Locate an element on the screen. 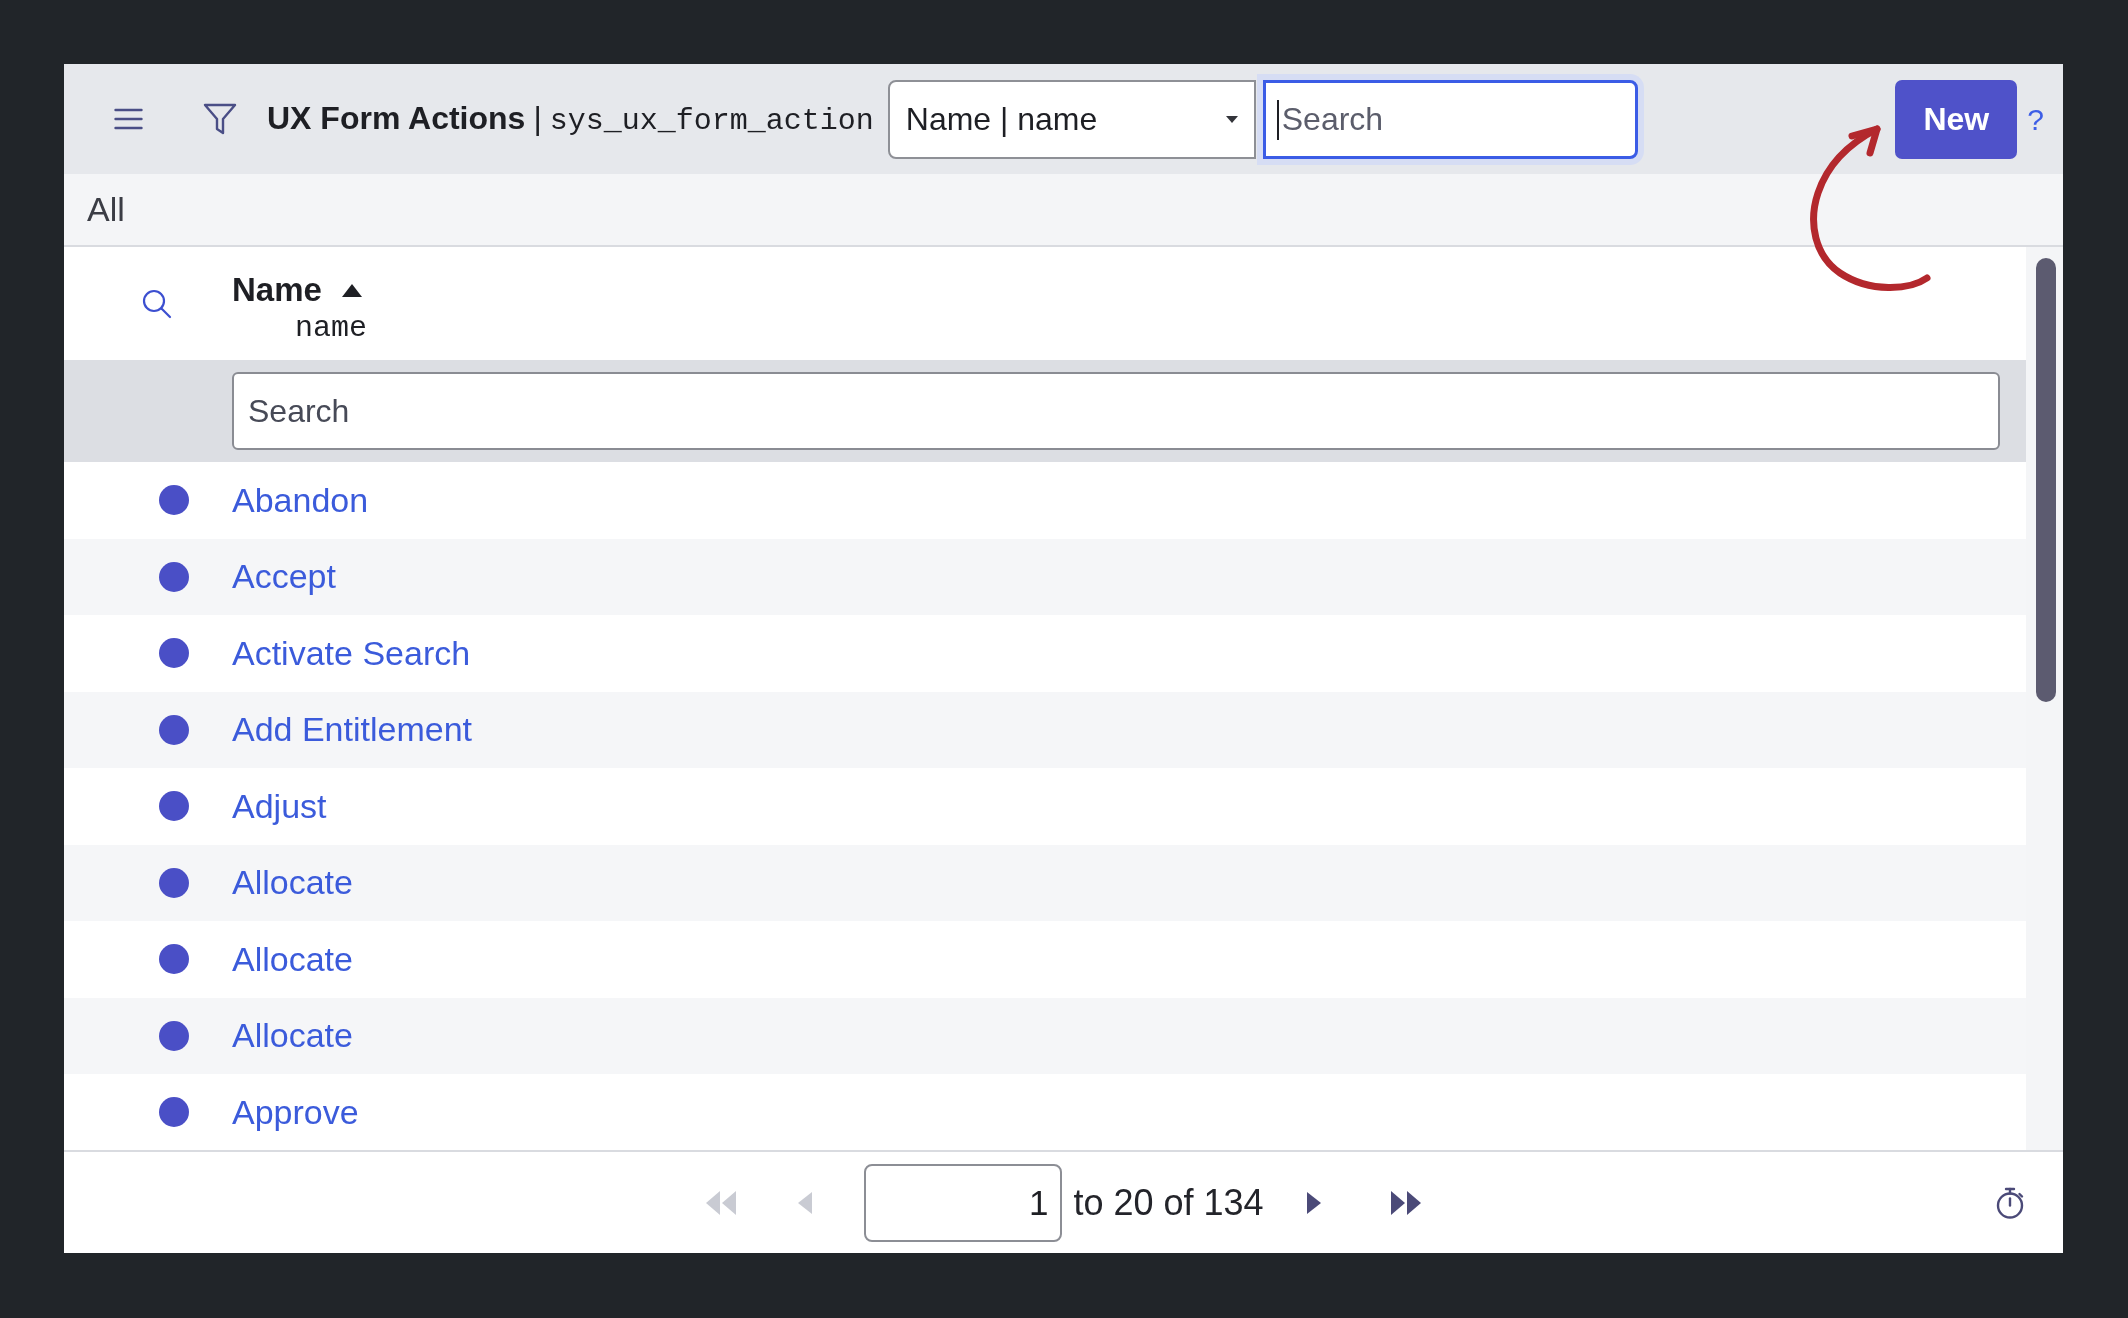  search-field: Search is located at coordinates (1450, 119).